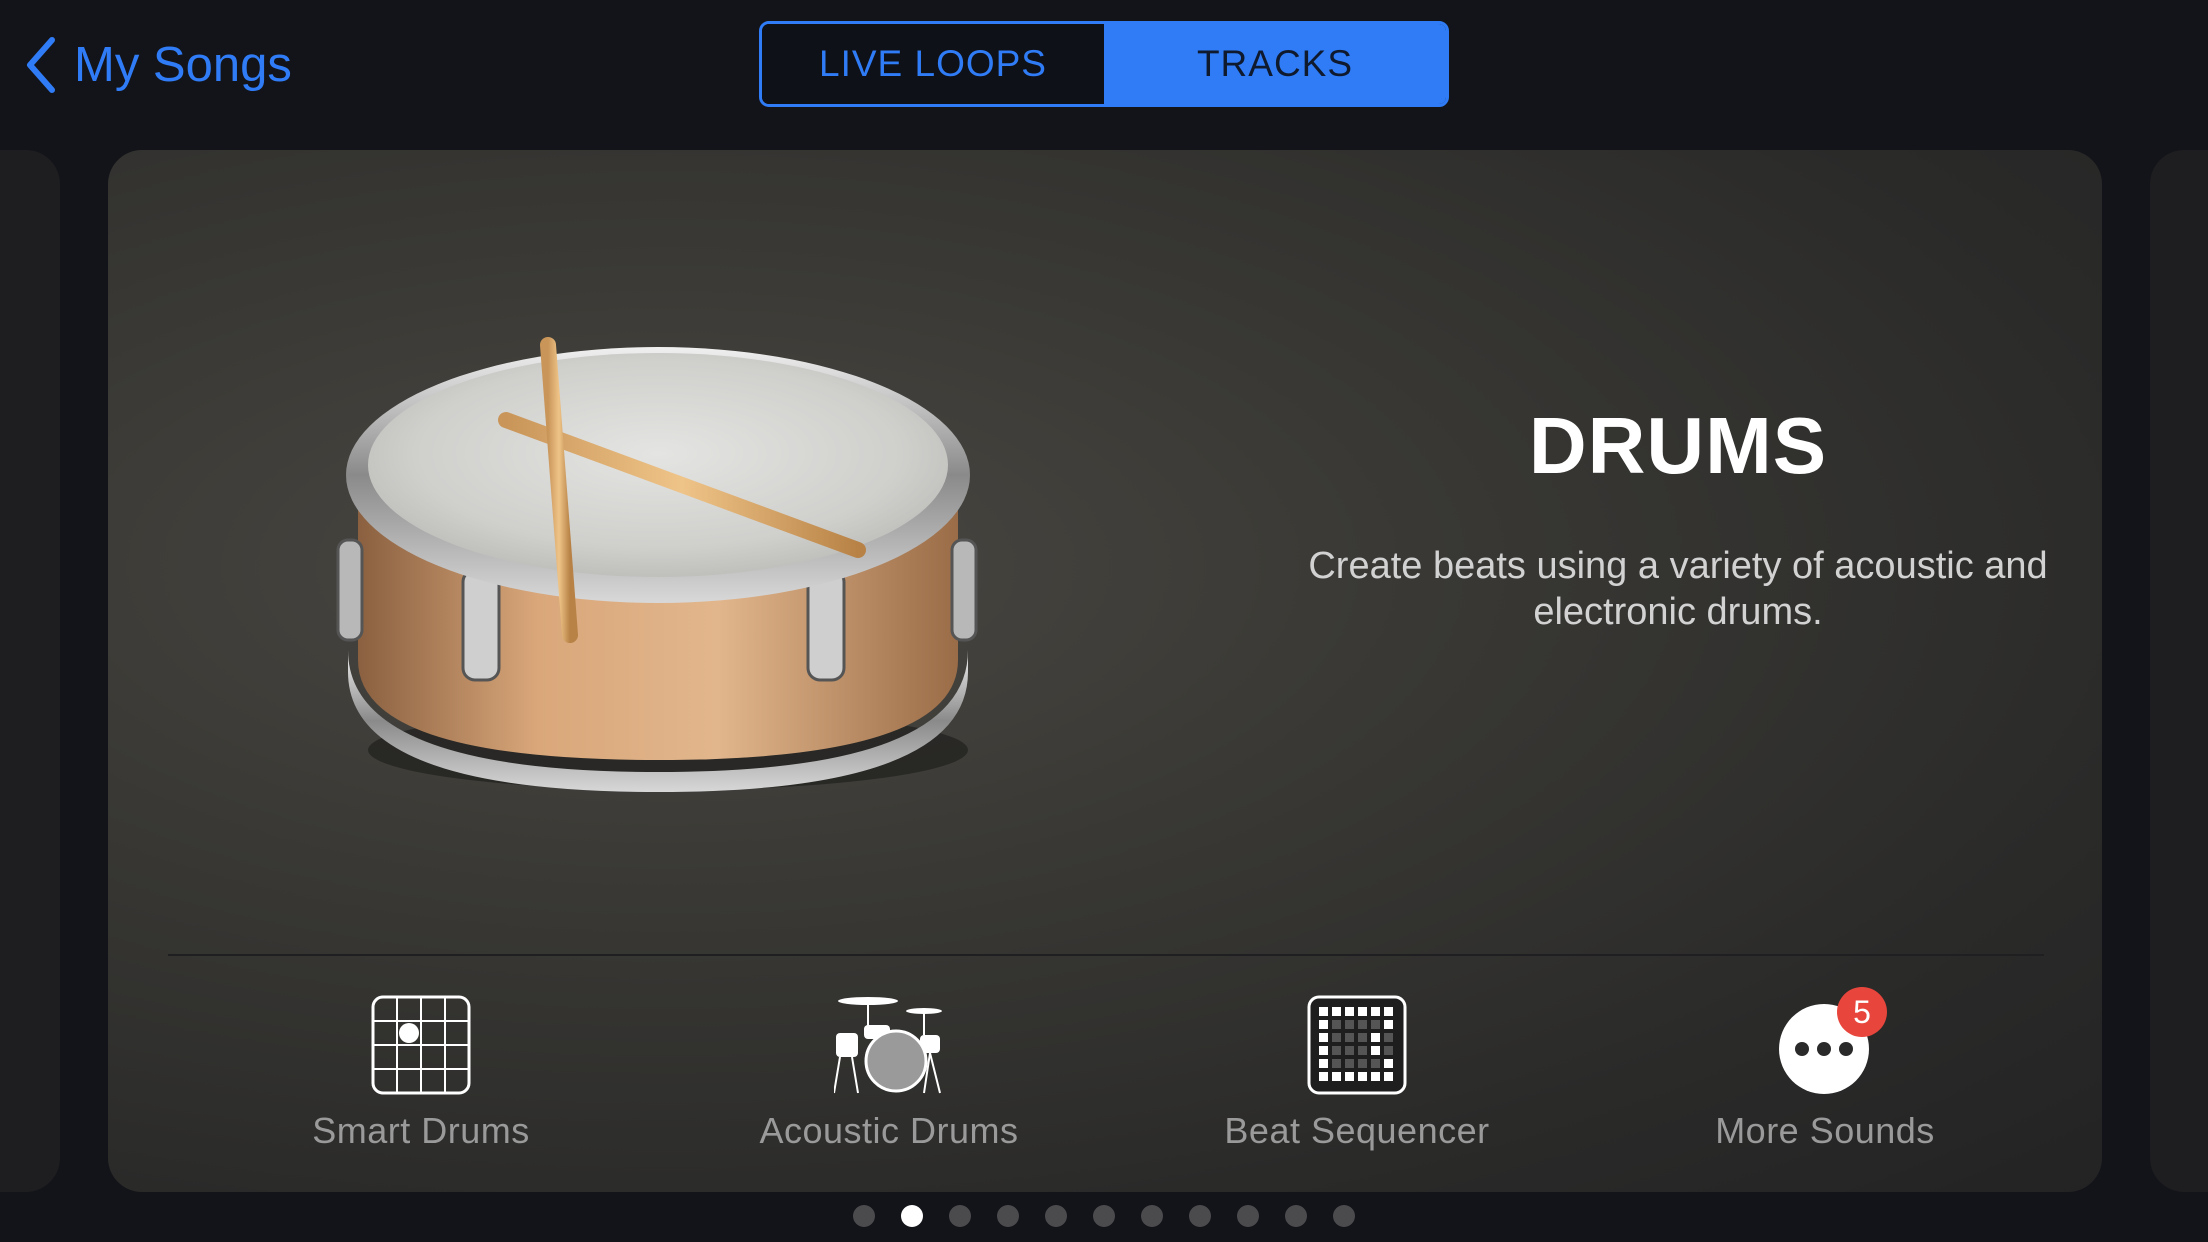  I want to click on option-label: More Sounds, so click(1825, 1130).